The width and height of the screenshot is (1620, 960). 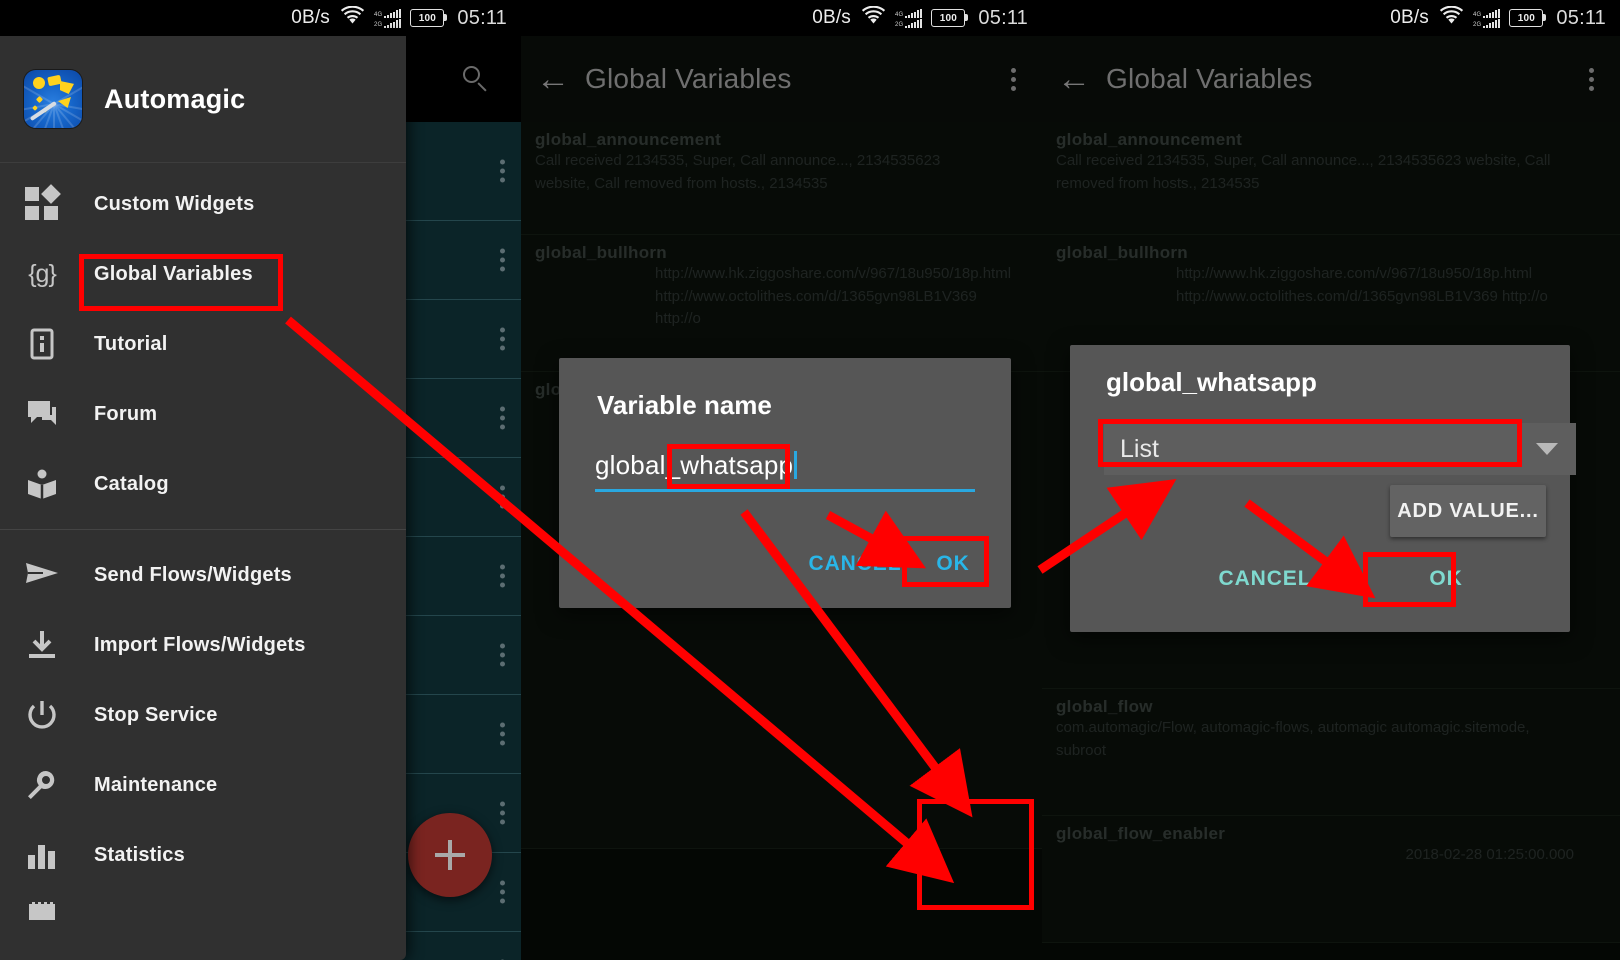 I want to click on sidebar-item-custom-widgets: Custom Widgets, so click(x=203, y=204).